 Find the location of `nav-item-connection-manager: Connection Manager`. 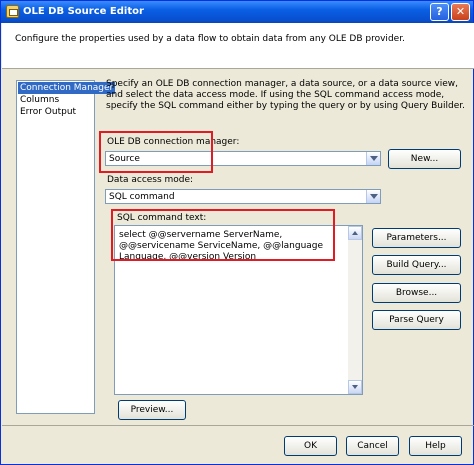

nav-item-connection-manager: Connection Manager is located at coordinates (67, 88).